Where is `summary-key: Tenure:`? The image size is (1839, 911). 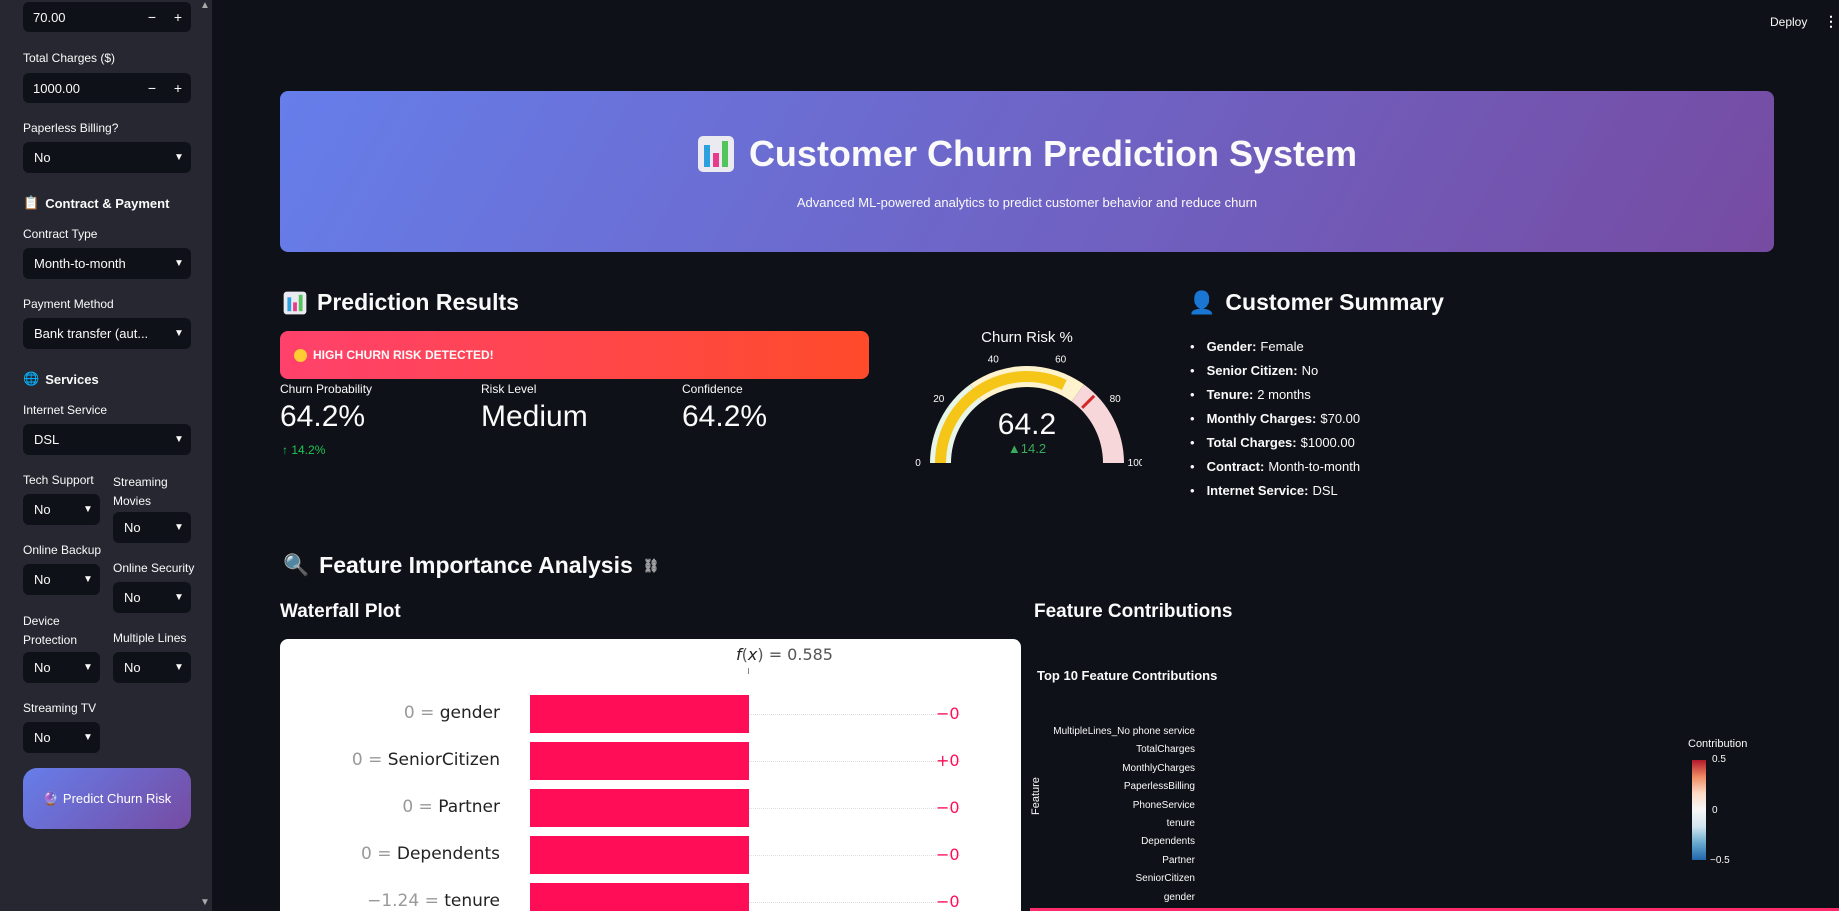
summary-key: Tenure: is located at coordinates (1230, 394).